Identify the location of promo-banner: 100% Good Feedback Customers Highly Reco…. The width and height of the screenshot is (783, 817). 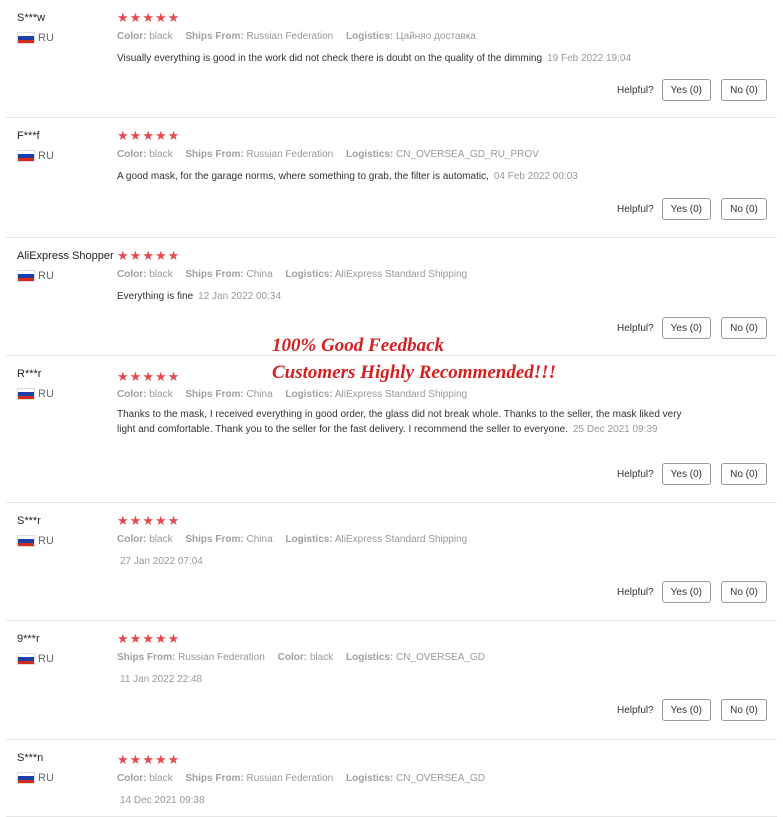
(414, 359).